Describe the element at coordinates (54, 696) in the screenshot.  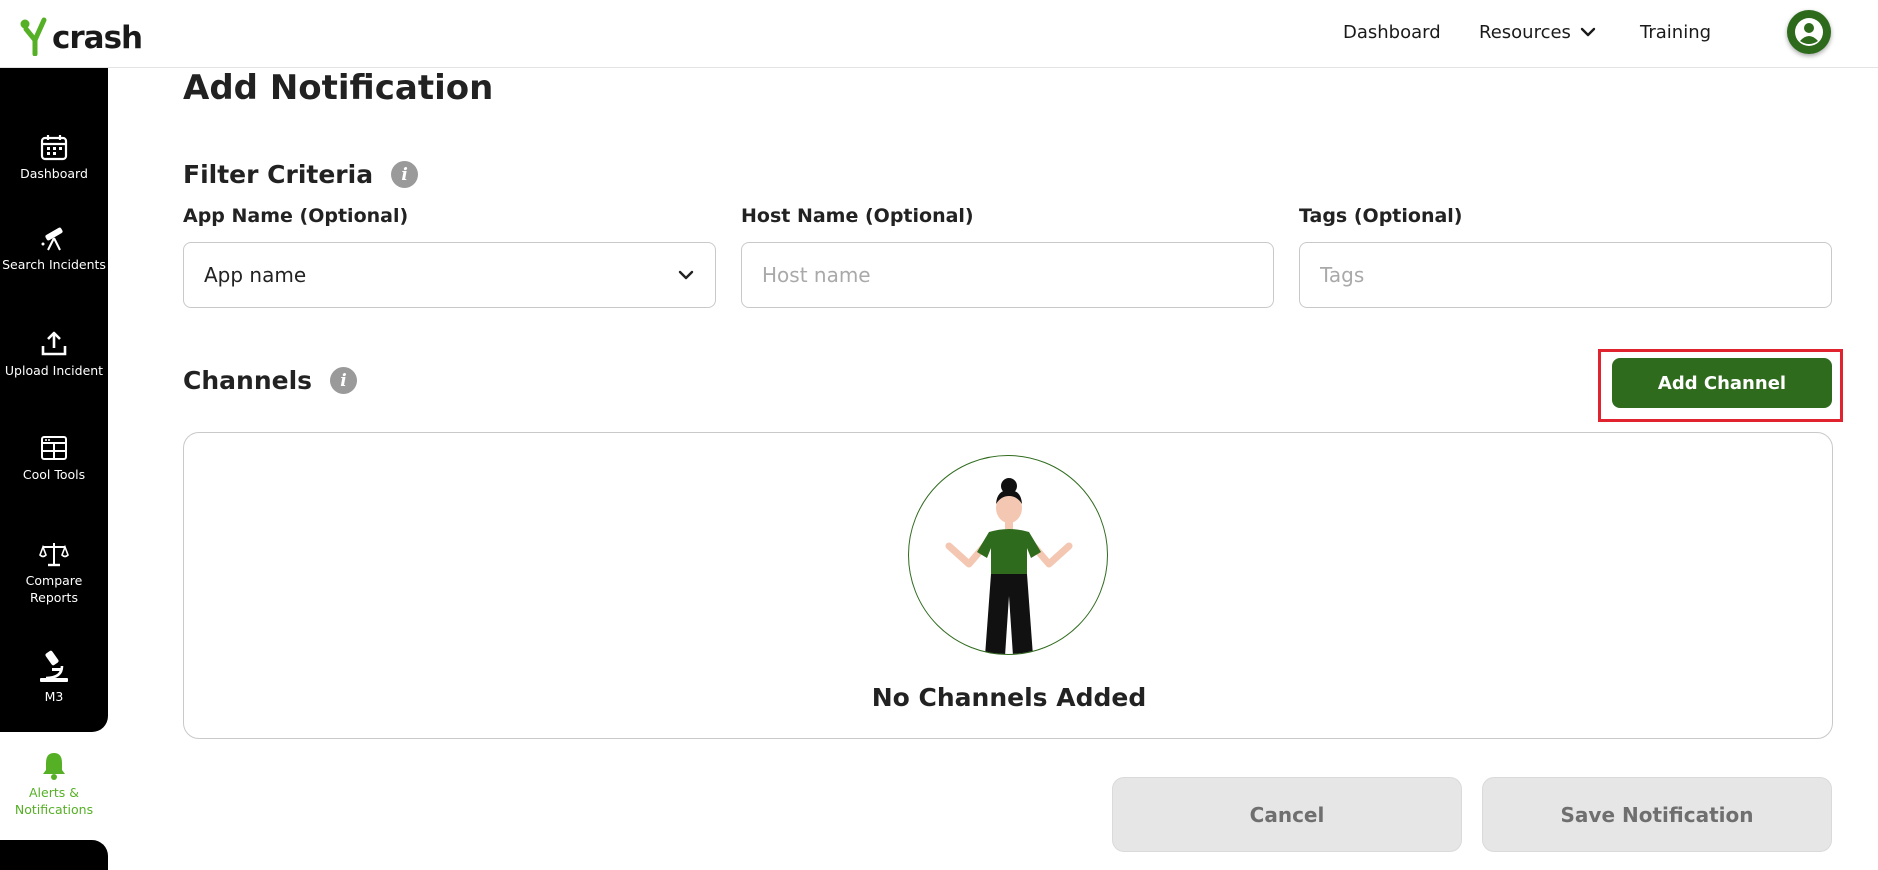
I see `sidebar-item-label: M3` at that location.